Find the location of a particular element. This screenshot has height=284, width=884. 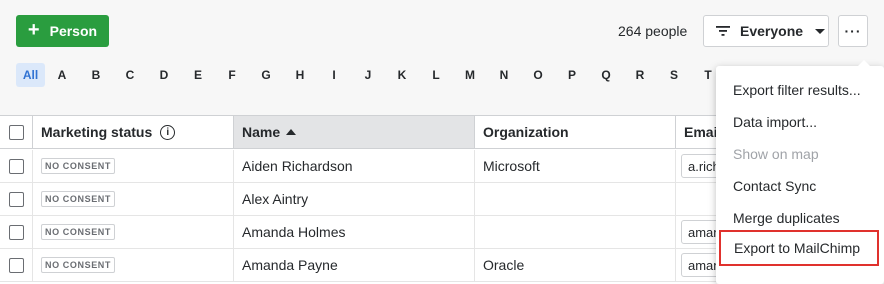

name-cell: Amanda Payne is located at coordinates (354, 265).